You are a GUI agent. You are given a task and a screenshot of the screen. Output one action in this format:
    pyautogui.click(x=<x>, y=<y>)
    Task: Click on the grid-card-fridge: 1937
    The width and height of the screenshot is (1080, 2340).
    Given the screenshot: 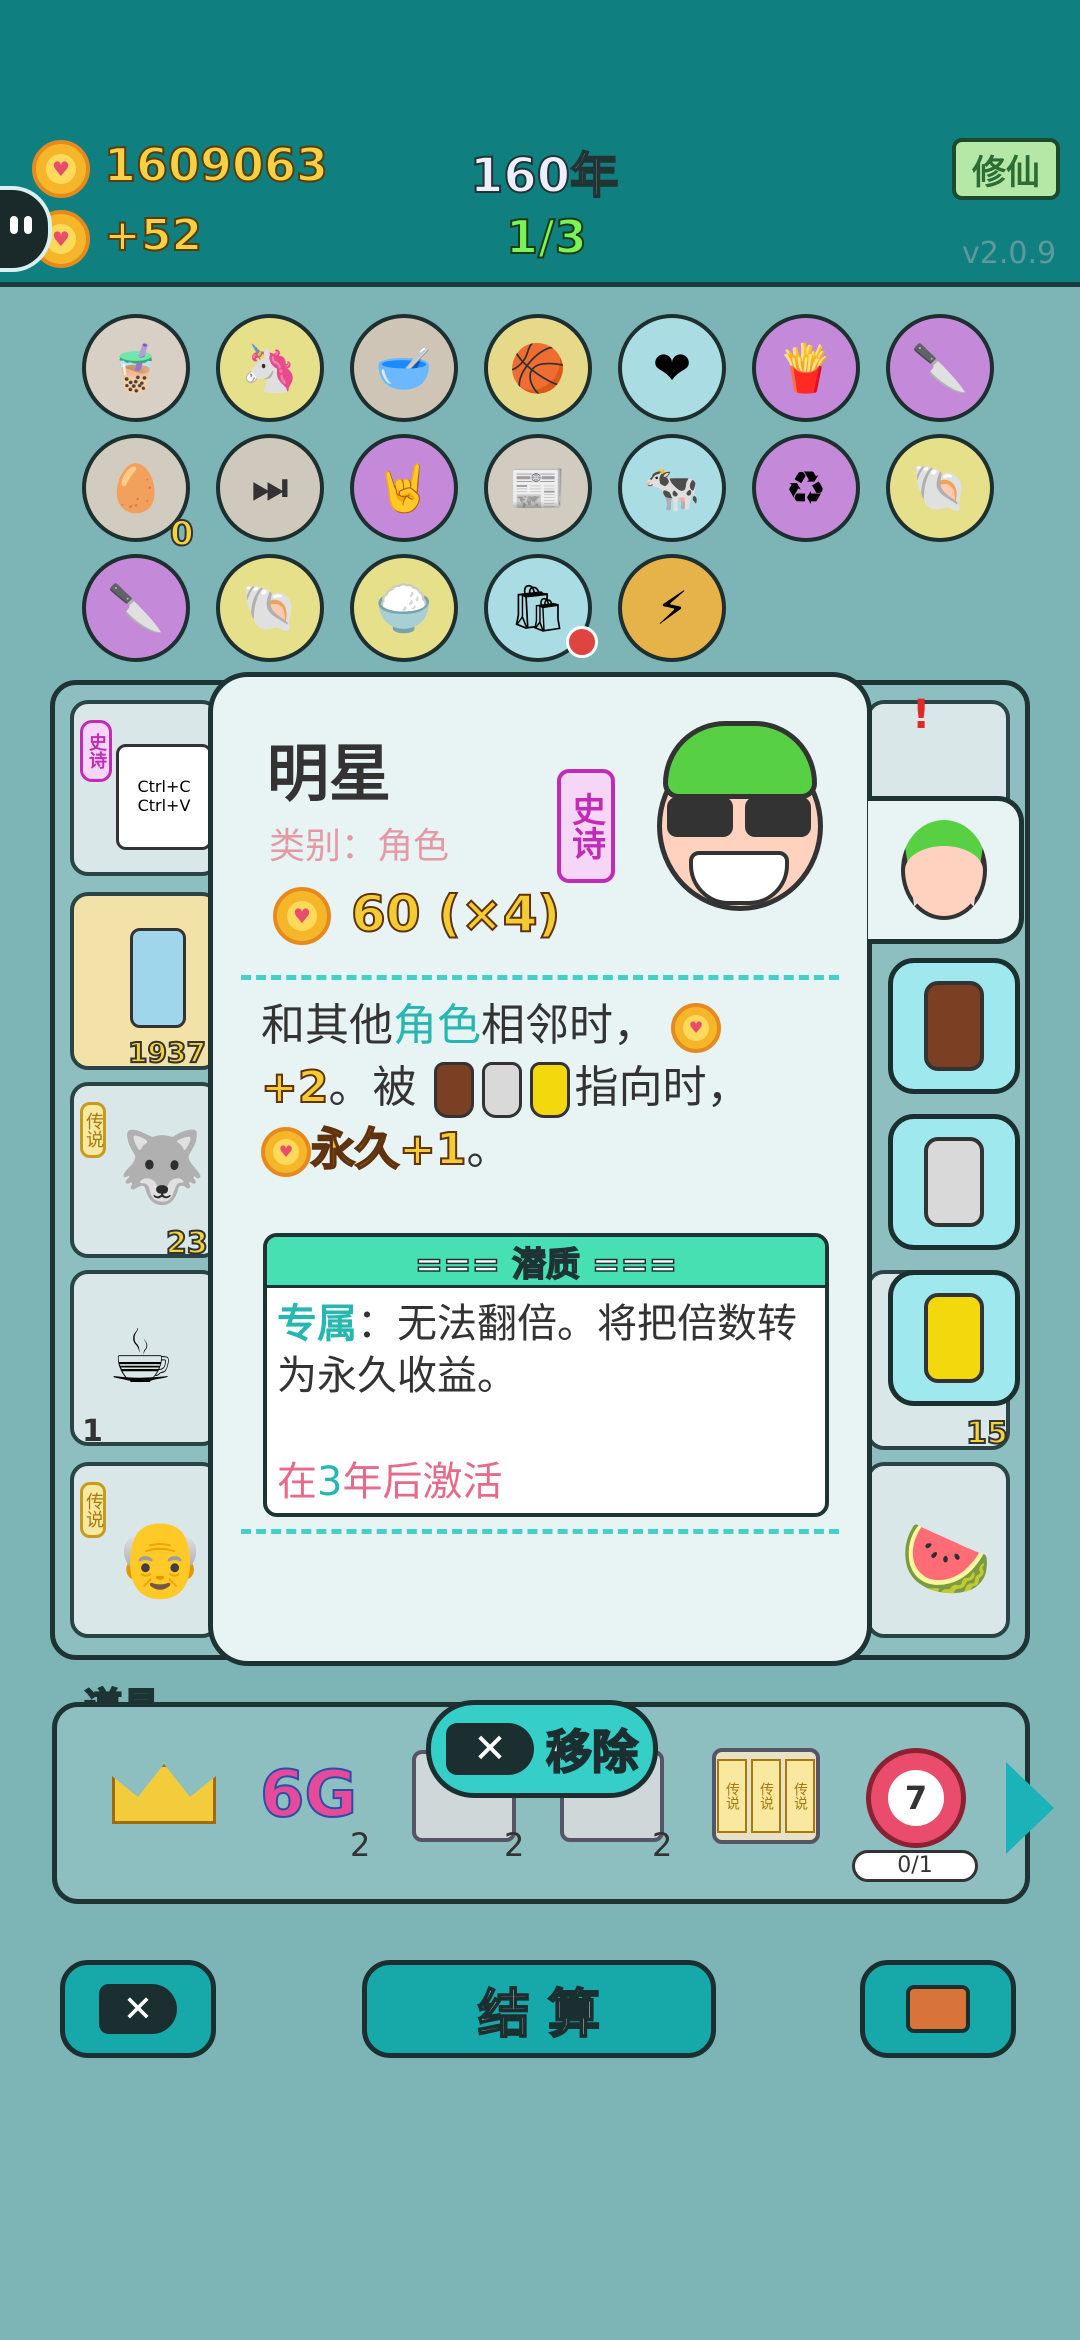 What is the action you would take?
    pyautogui.click(x=145, y=981)
    